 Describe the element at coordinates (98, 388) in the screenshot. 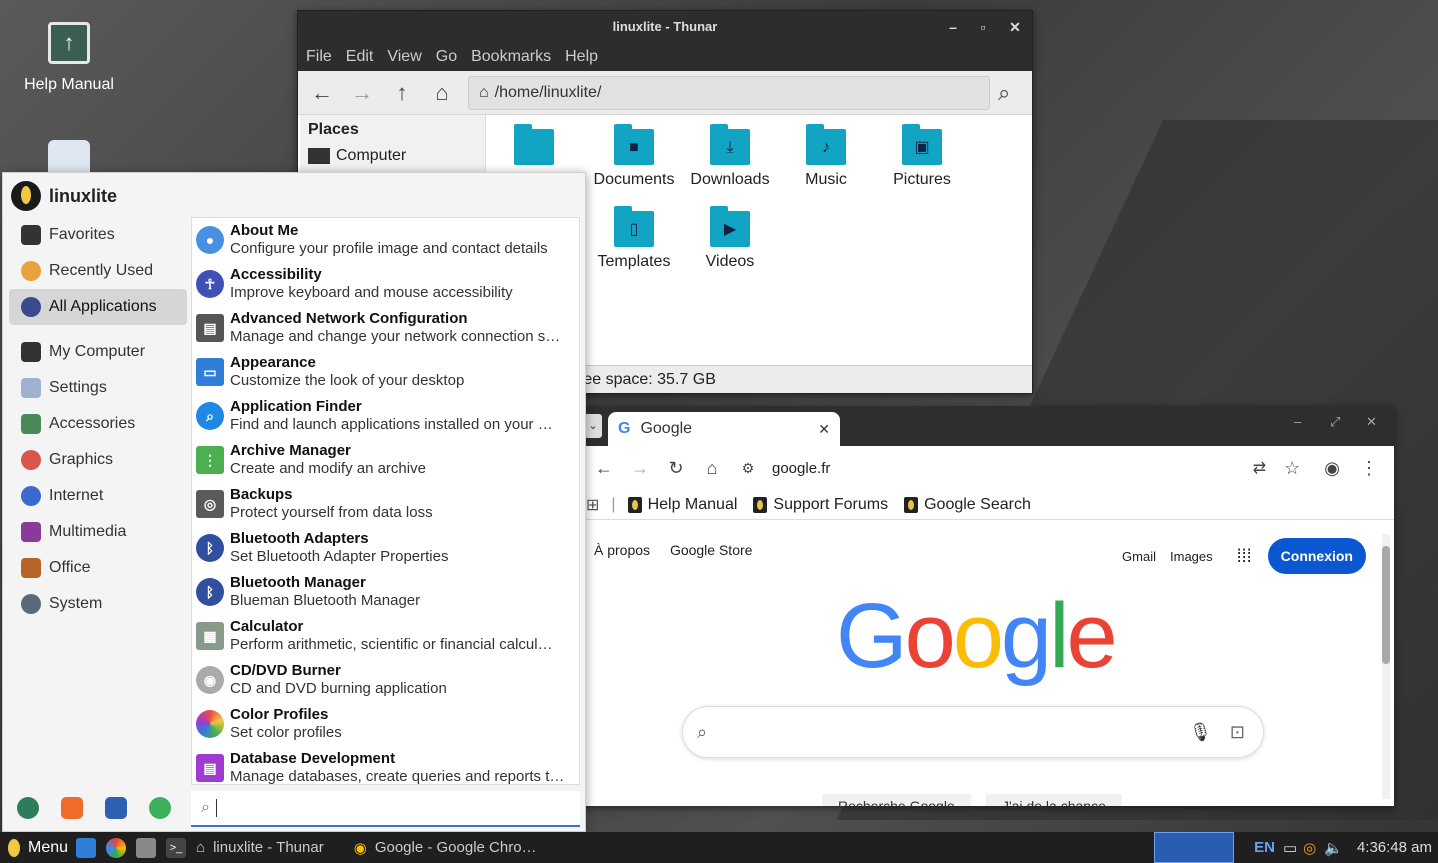

I see `category-settings: Settings` at that location.